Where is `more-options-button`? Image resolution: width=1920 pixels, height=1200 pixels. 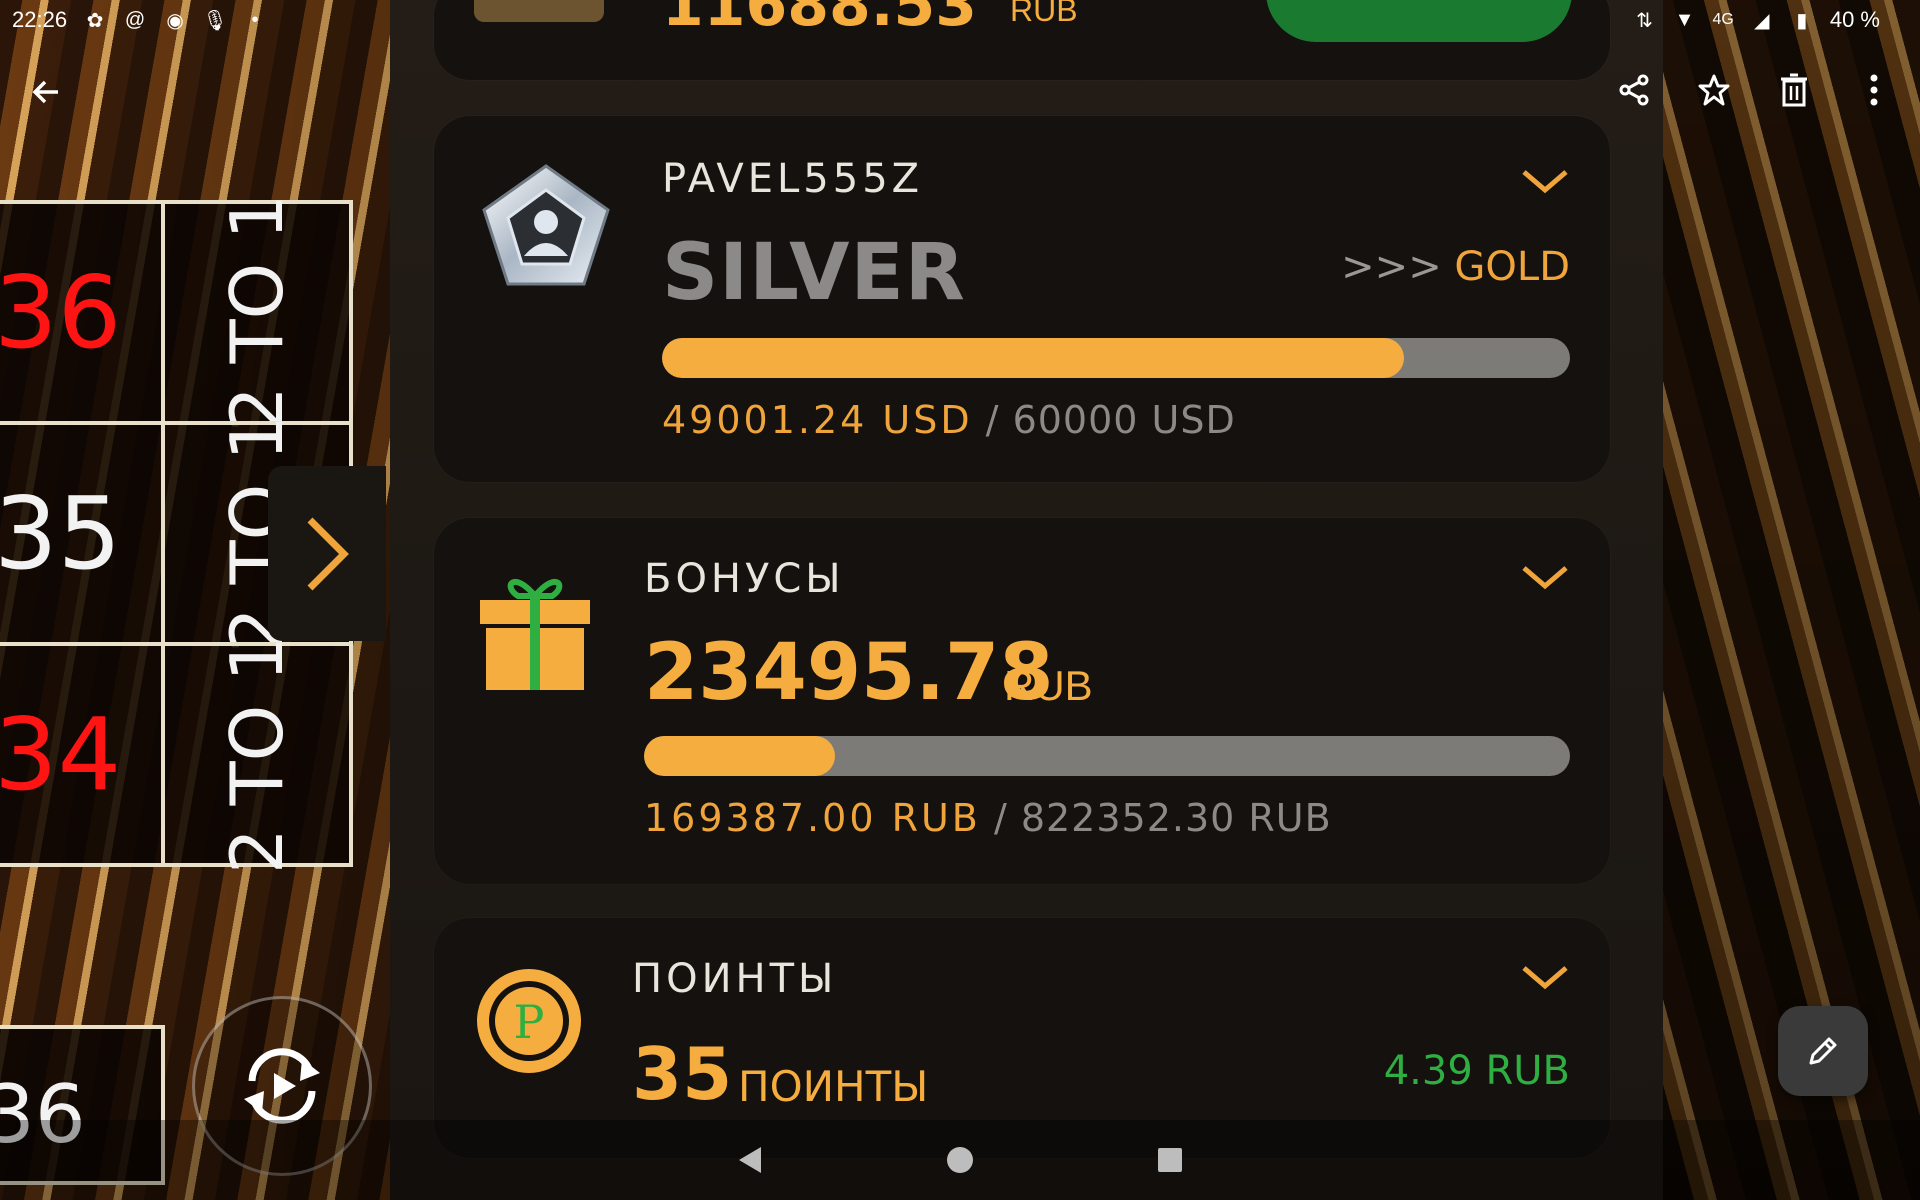 more-options-button is located at coordinates (1874, 90).